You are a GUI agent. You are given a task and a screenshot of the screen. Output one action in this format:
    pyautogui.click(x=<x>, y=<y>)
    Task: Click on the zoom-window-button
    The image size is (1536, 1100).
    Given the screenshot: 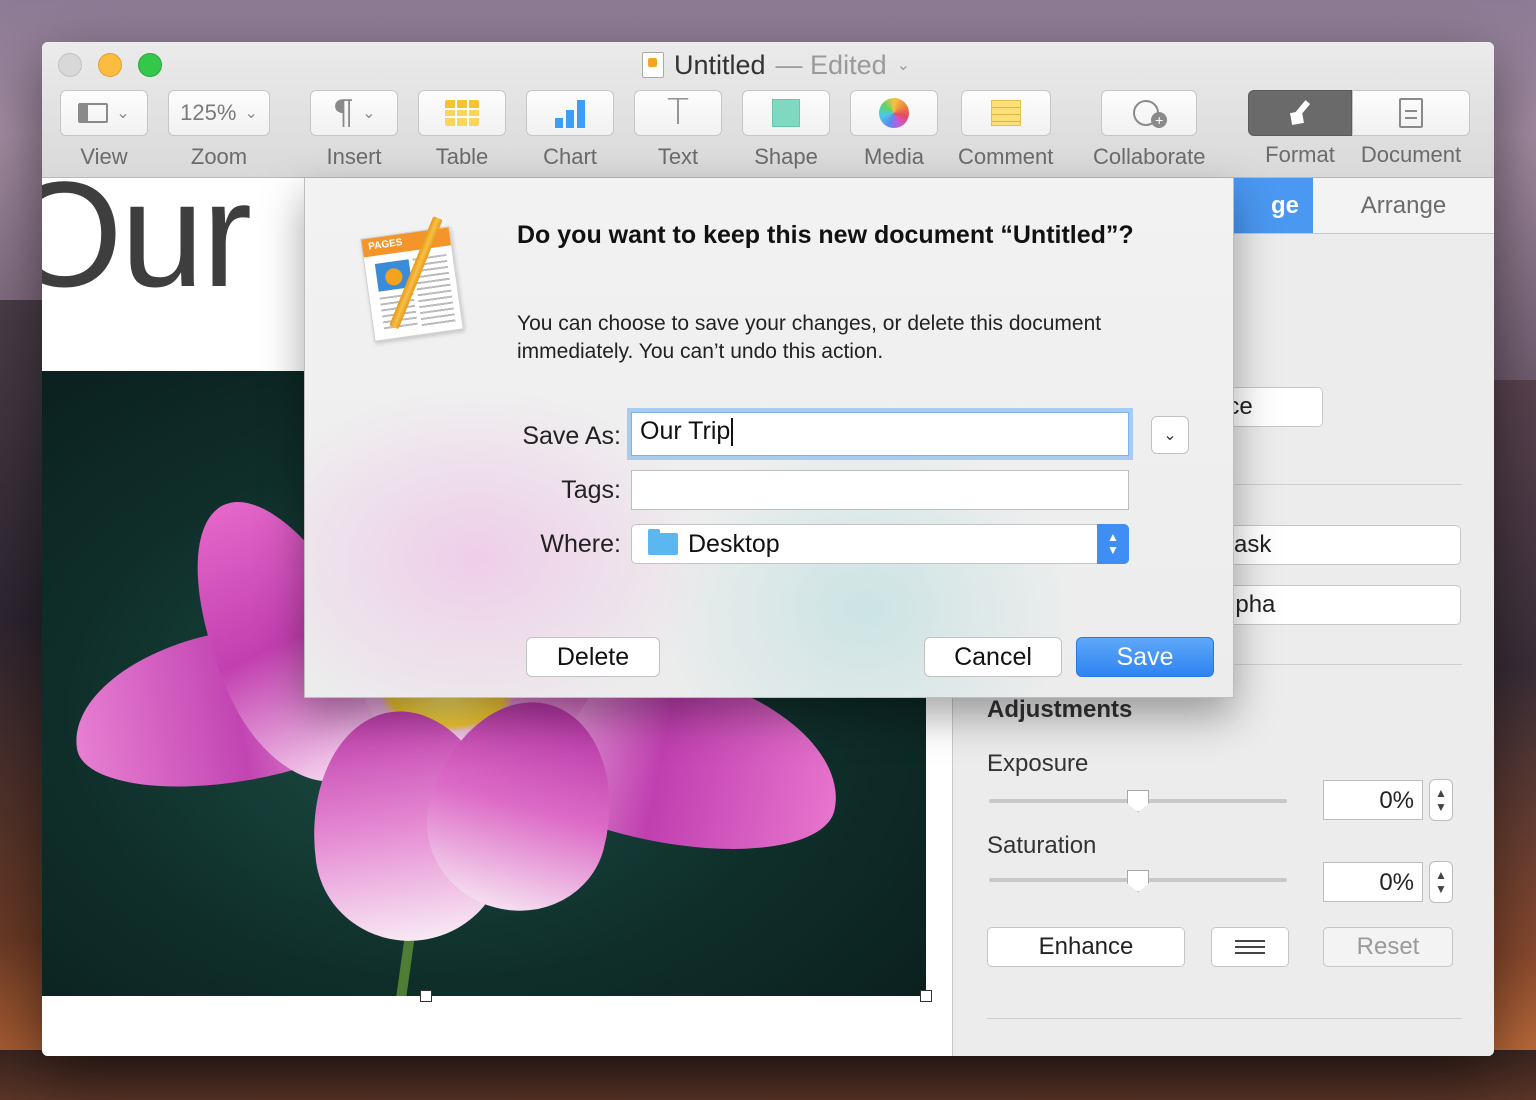 What is the action you would take?
    pyautogui.click(x=150, y=65)
    